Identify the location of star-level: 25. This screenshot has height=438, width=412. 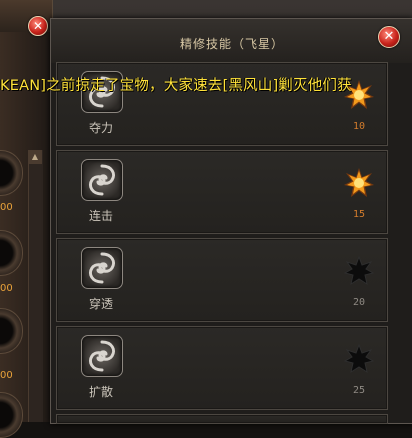
(359, 390).